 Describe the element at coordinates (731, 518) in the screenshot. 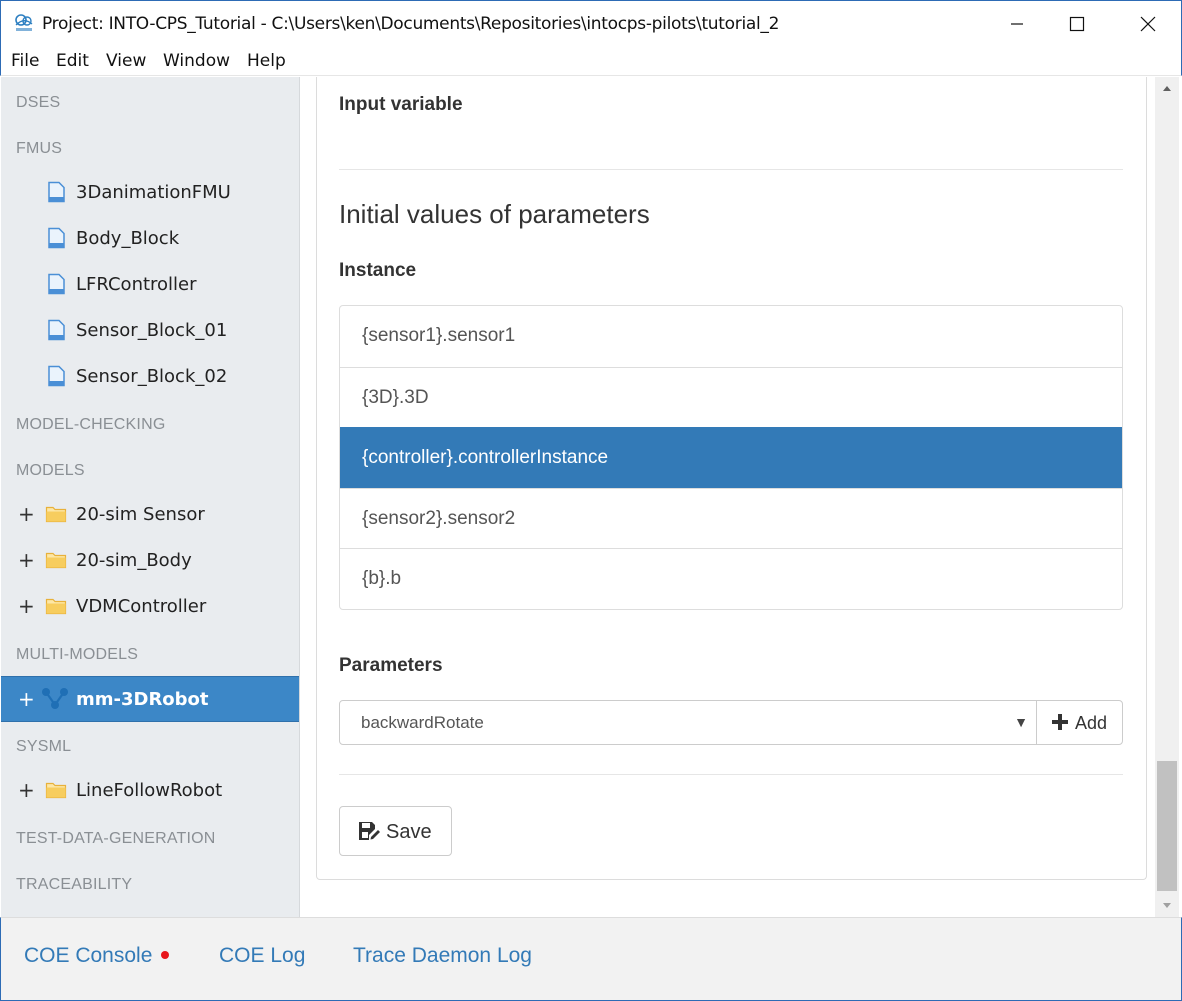

I see `instance-item-sensor2: {sensor2}.sensor2` at that location.